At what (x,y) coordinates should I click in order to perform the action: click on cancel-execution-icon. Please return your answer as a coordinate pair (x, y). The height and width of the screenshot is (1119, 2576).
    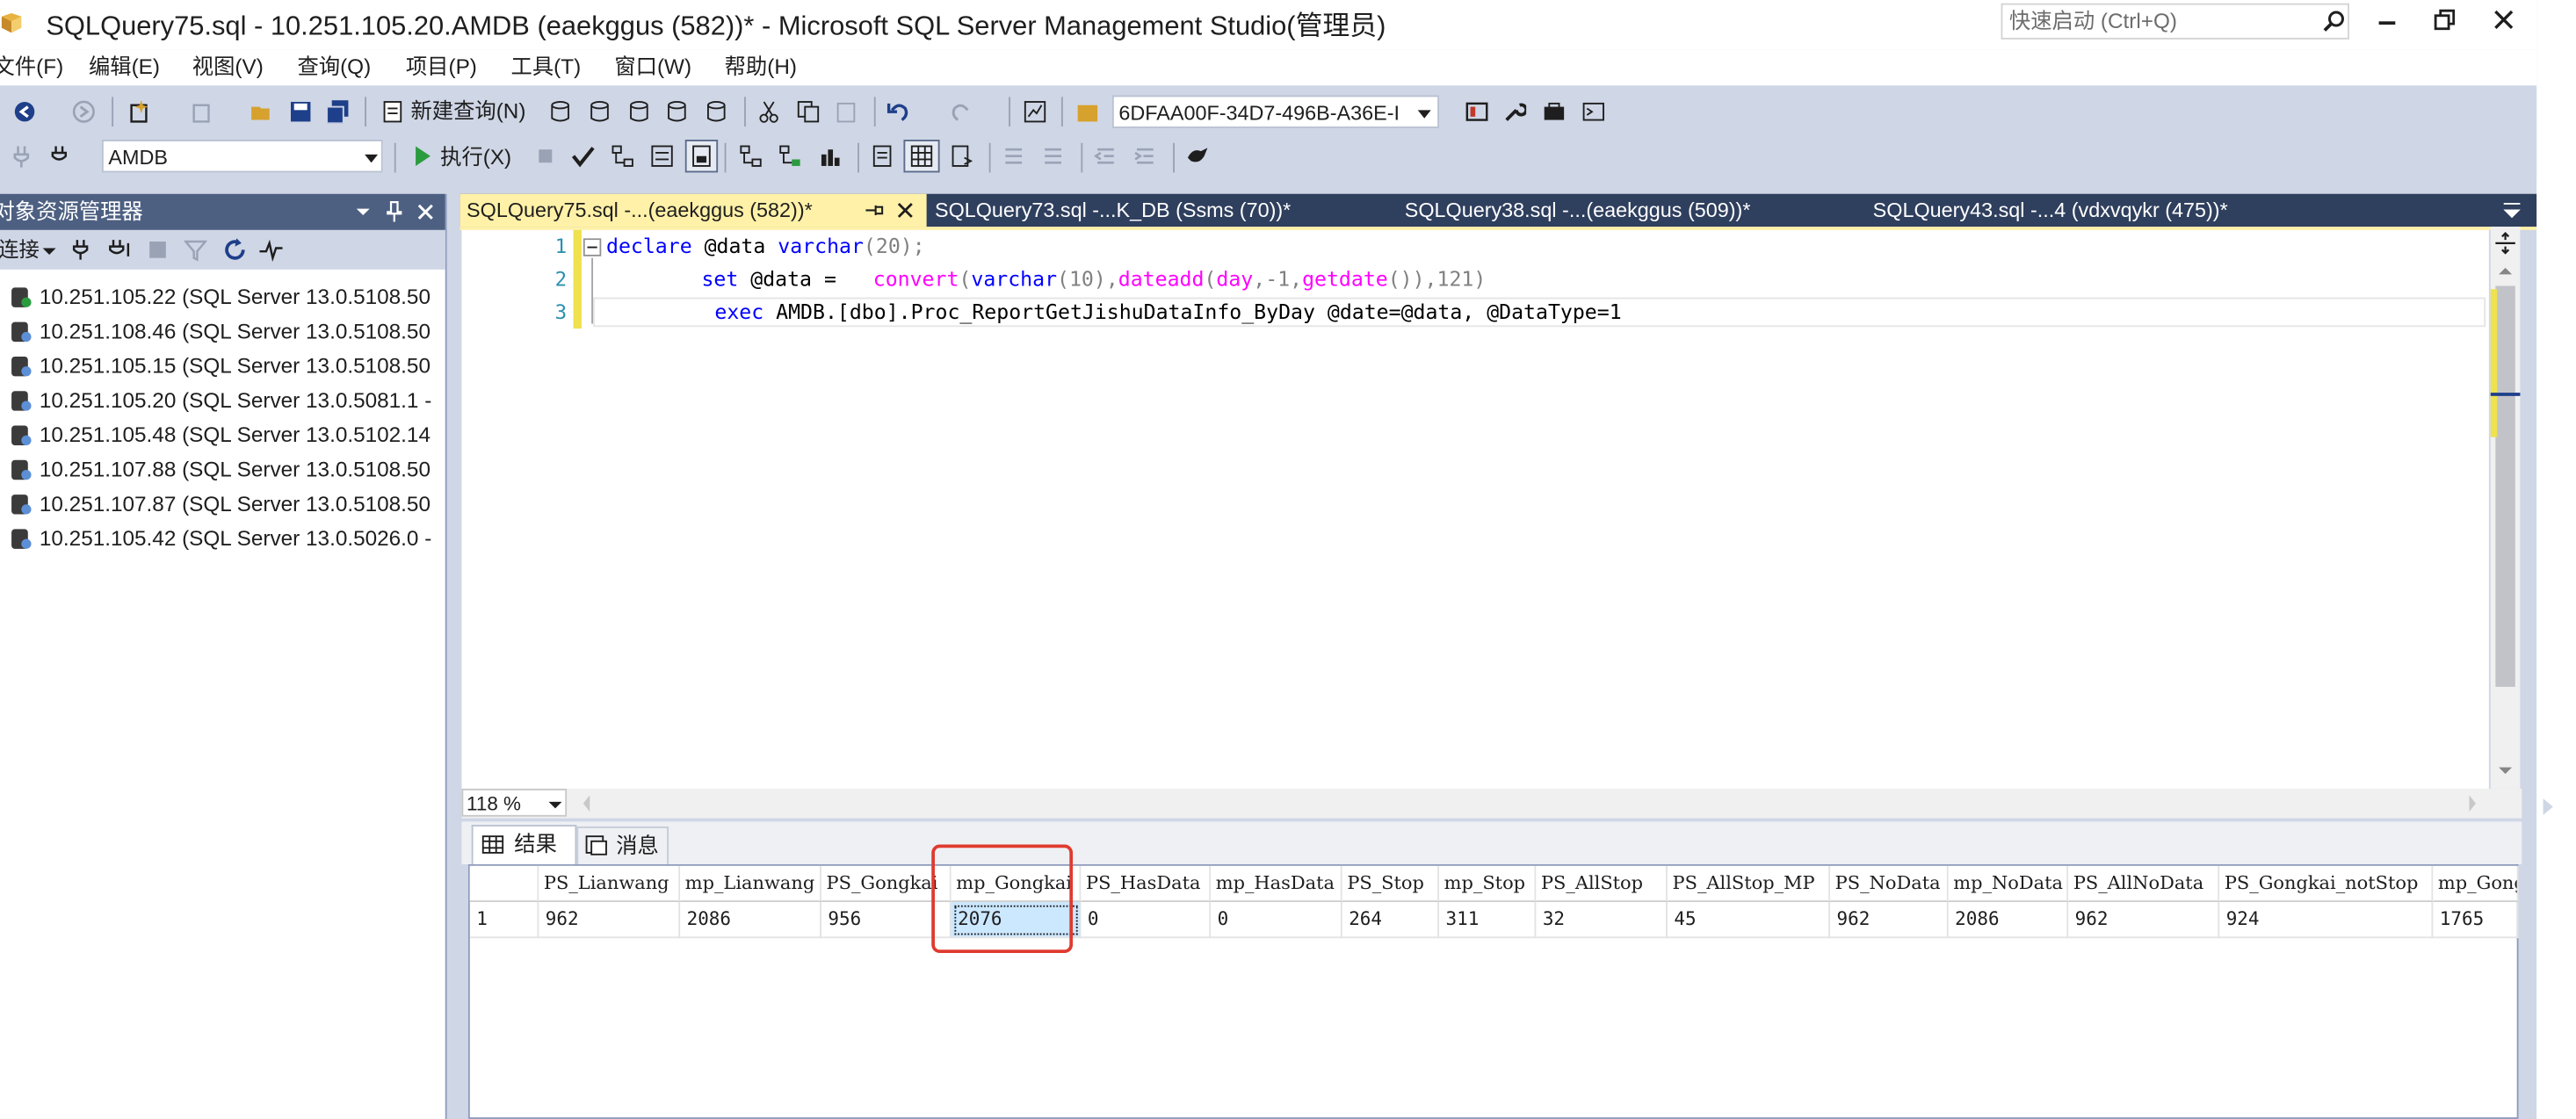
    Looking at the image, I should click on (545, 155).